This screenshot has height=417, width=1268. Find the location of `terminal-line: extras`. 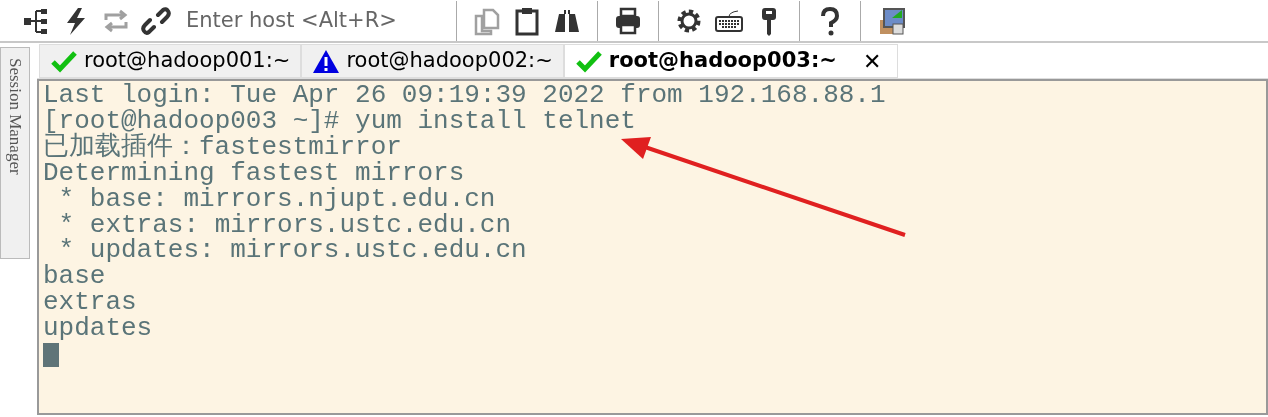

terminal-line: extras is located at coordinates (90, 303).